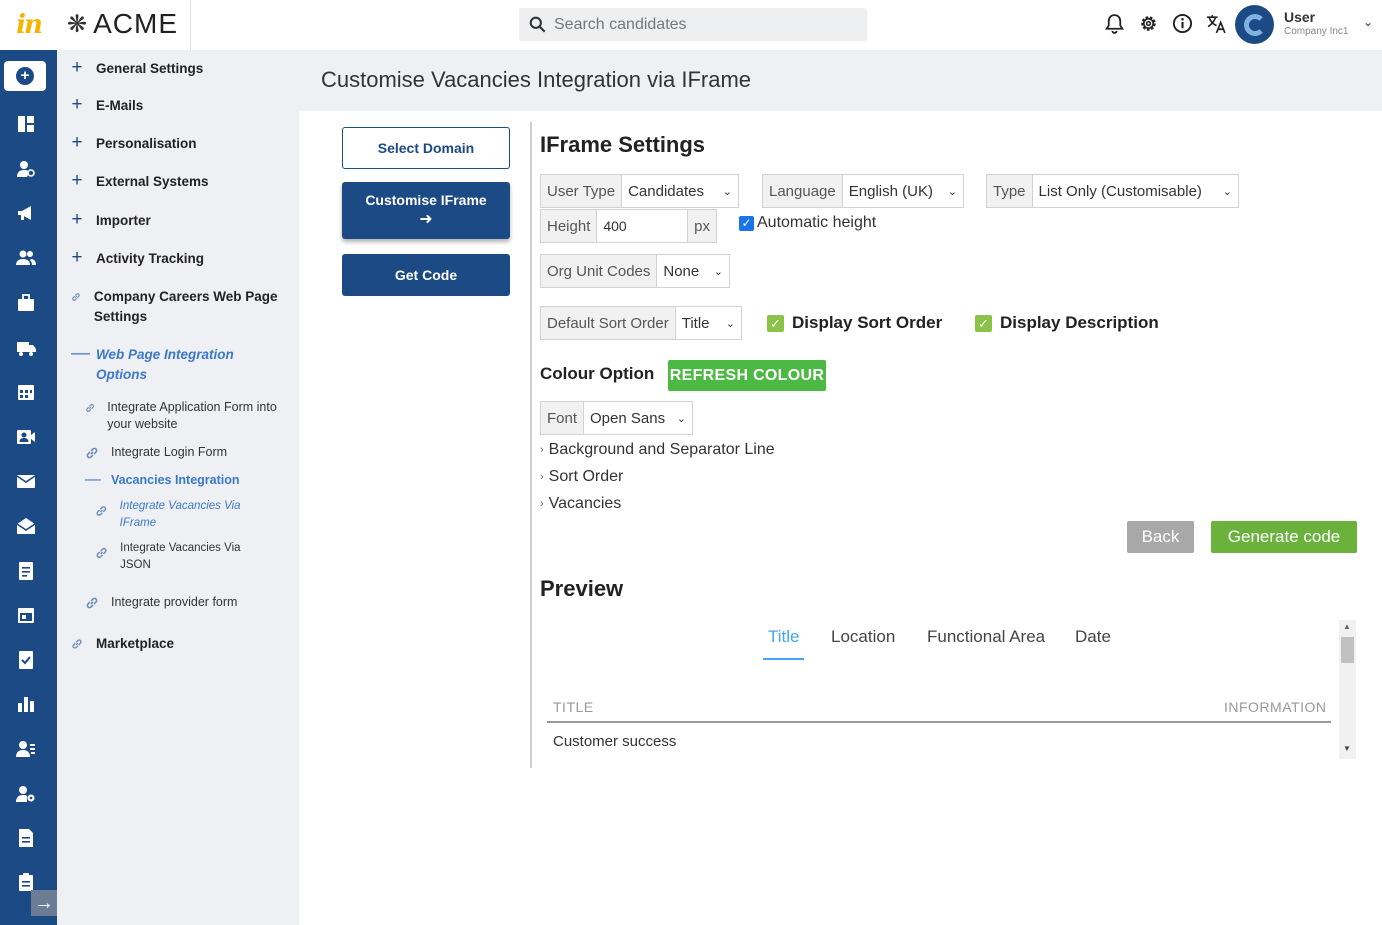 This screenshot has height=925, width=1382. What do you see at coordinates (1347, 689) in the screenshot?
I see `preview-scrollbar: ▲ ▼` at bounding box center [1347, 689].